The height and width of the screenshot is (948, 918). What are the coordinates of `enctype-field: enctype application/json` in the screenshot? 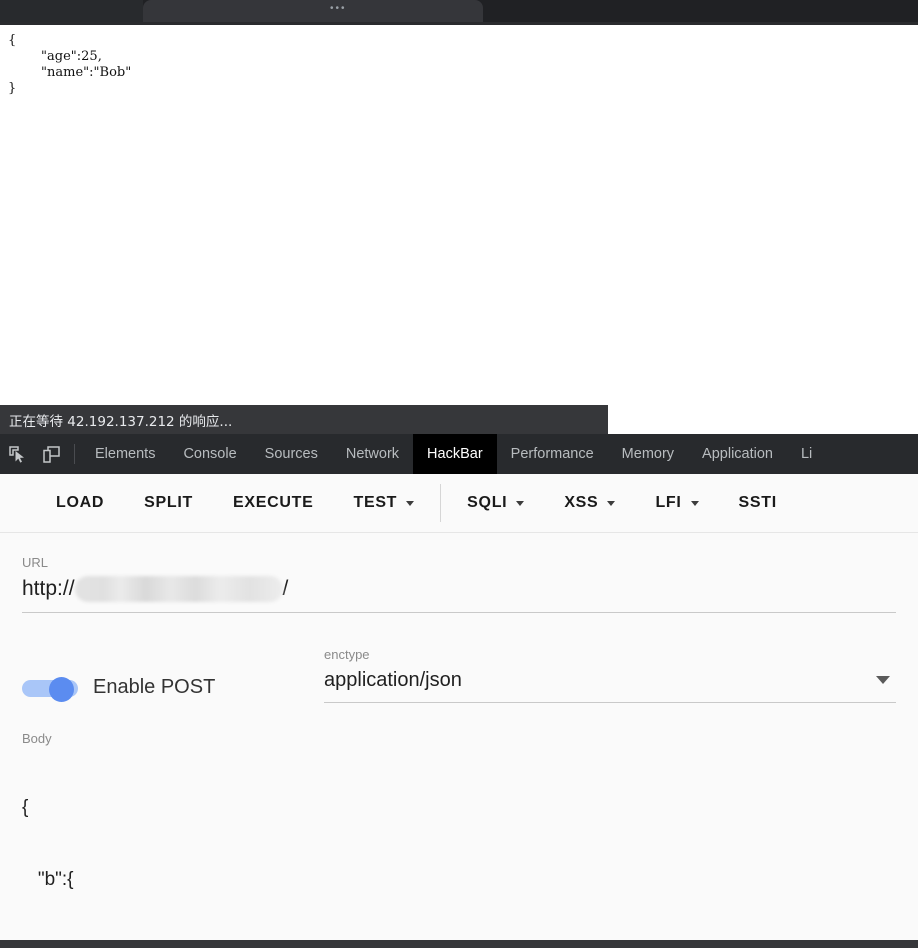 It's located at (610, 675).